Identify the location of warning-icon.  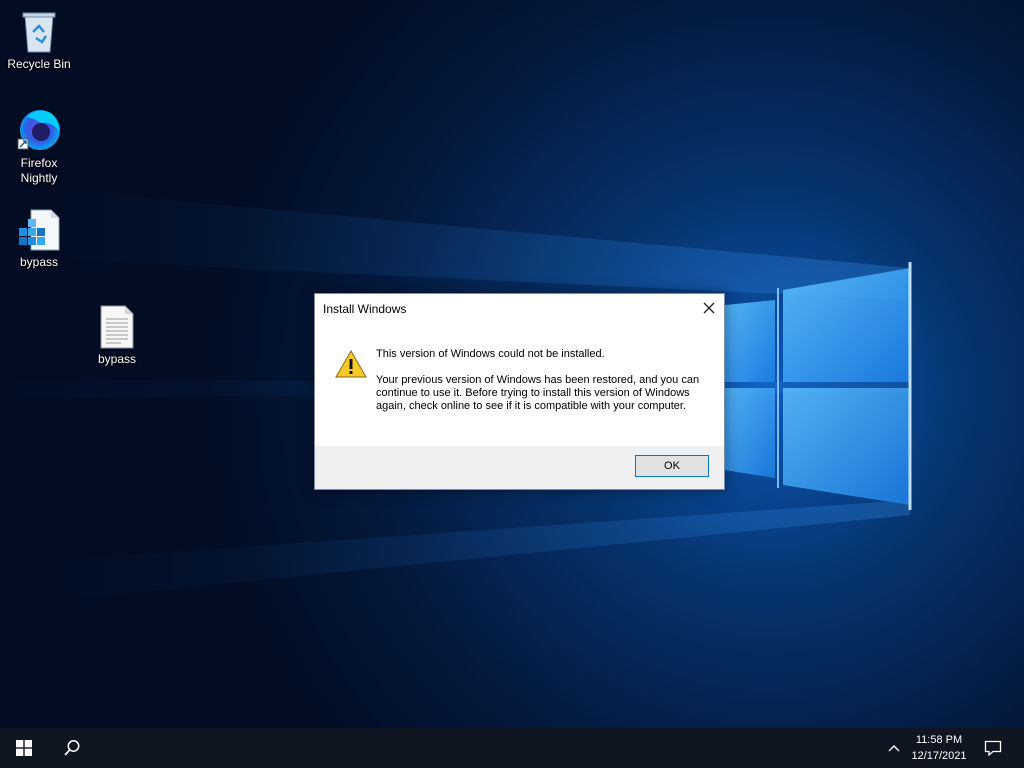
(351, 363).